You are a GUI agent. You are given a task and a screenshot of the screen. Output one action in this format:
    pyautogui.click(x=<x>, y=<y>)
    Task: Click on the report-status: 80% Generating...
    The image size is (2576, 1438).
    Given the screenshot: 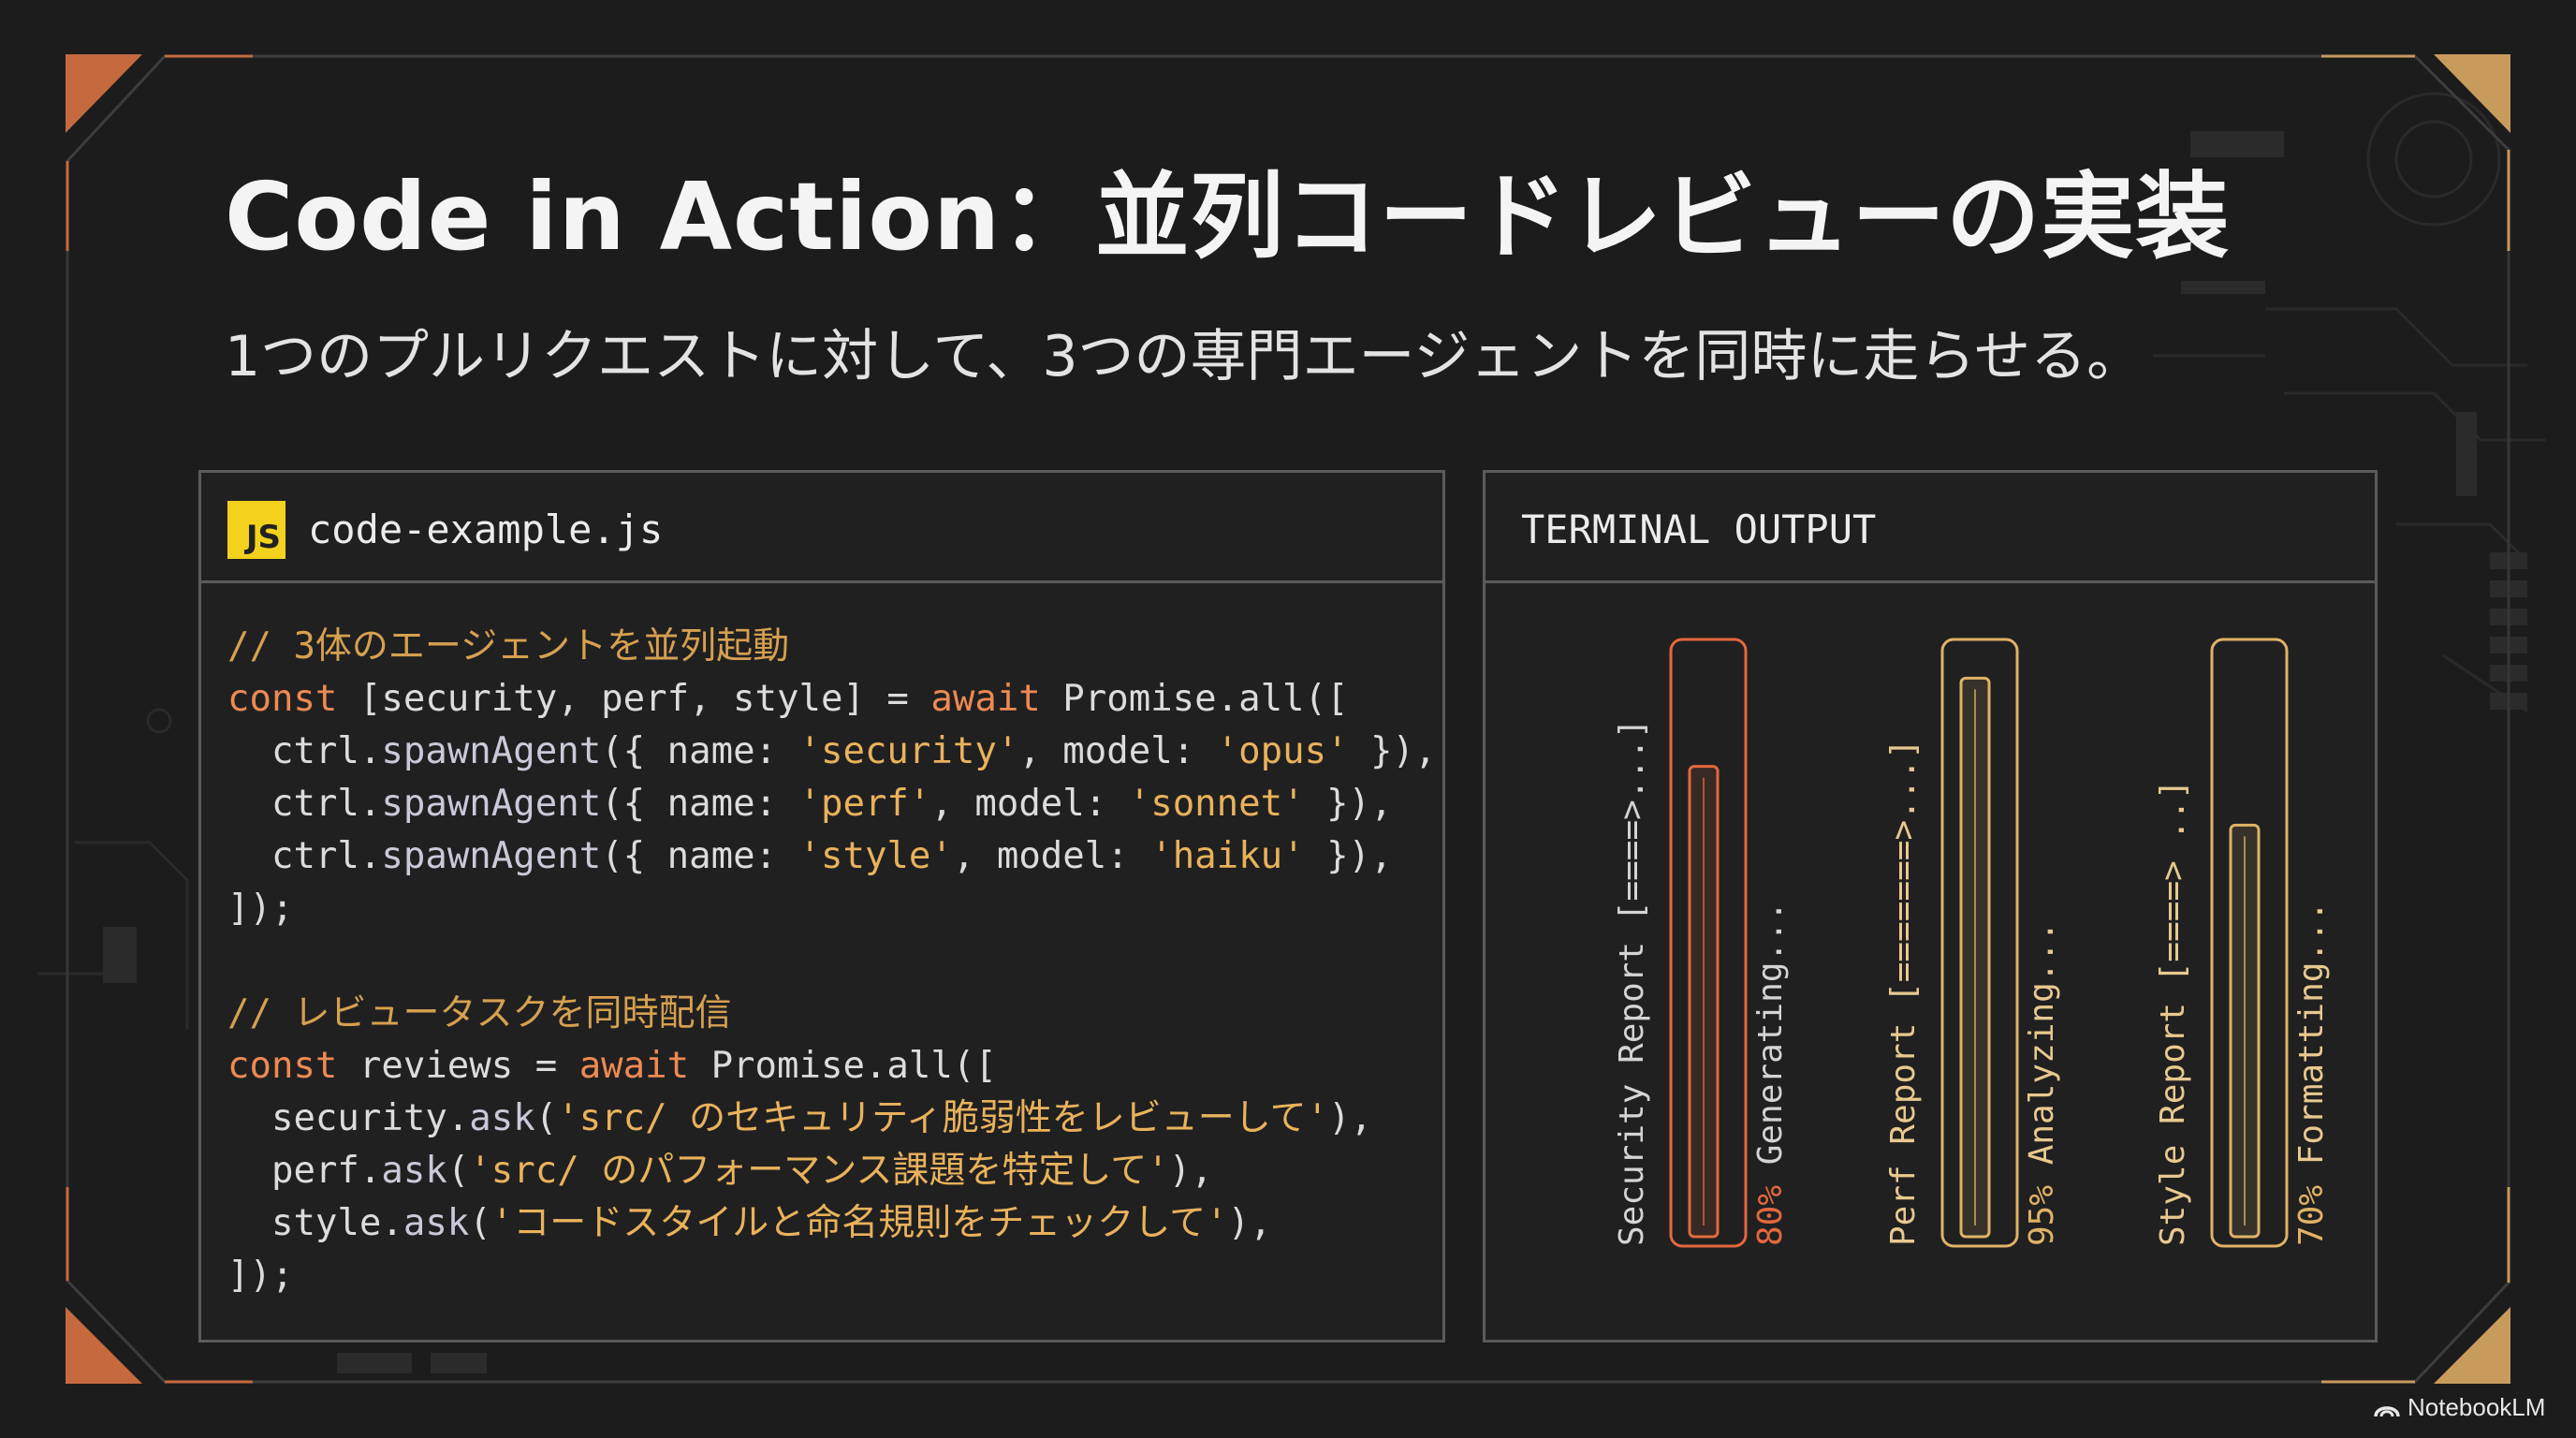 What is the action you would take?
    pyautogui.click(x=1770, y=1074)
    